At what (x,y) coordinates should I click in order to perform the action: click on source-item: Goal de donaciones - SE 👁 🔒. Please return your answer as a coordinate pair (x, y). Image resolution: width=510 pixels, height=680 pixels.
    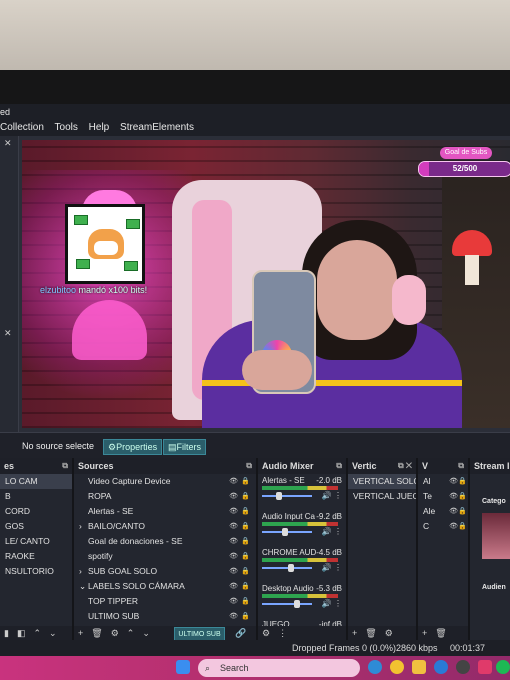
    Looking at the image, I should click on (165, 541).